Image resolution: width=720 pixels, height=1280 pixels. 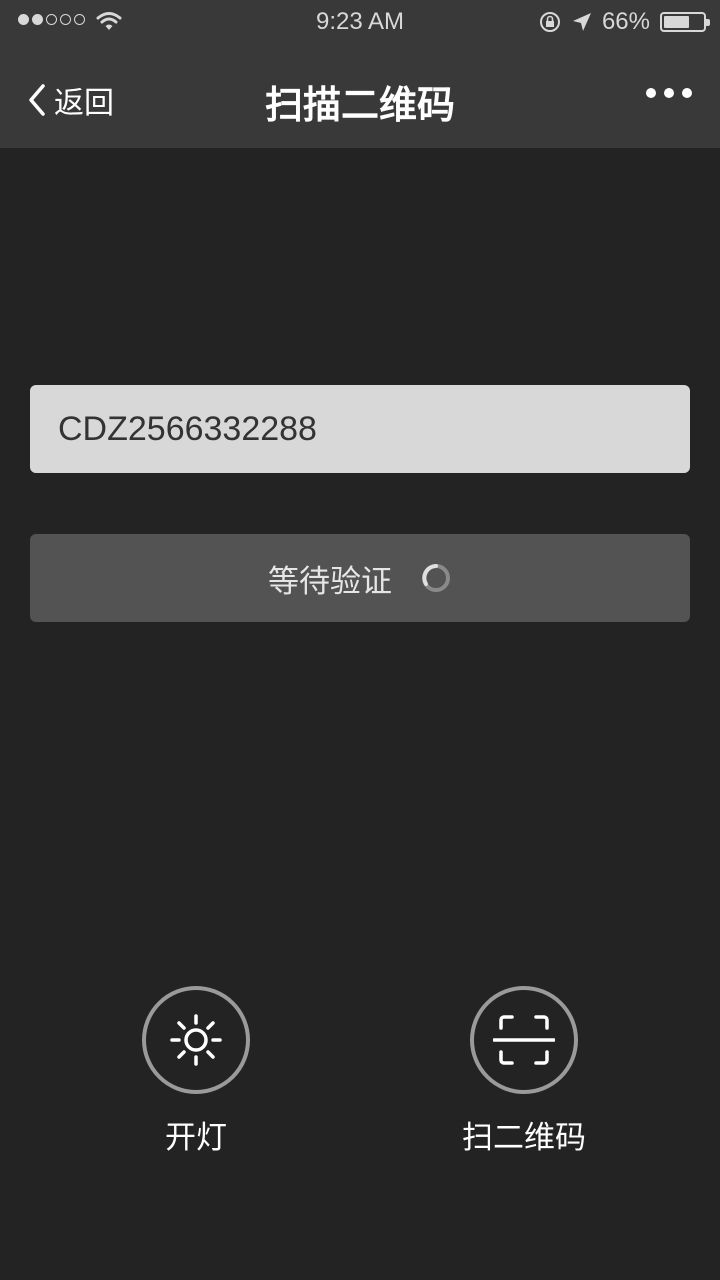 I want to click on chevron-left-icon, so click(x=37, y=100).